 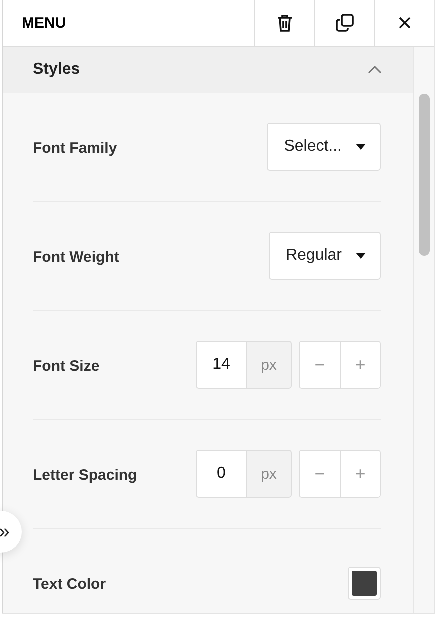 I want to click on property-label: Text Color, so click(x=69, y=584).